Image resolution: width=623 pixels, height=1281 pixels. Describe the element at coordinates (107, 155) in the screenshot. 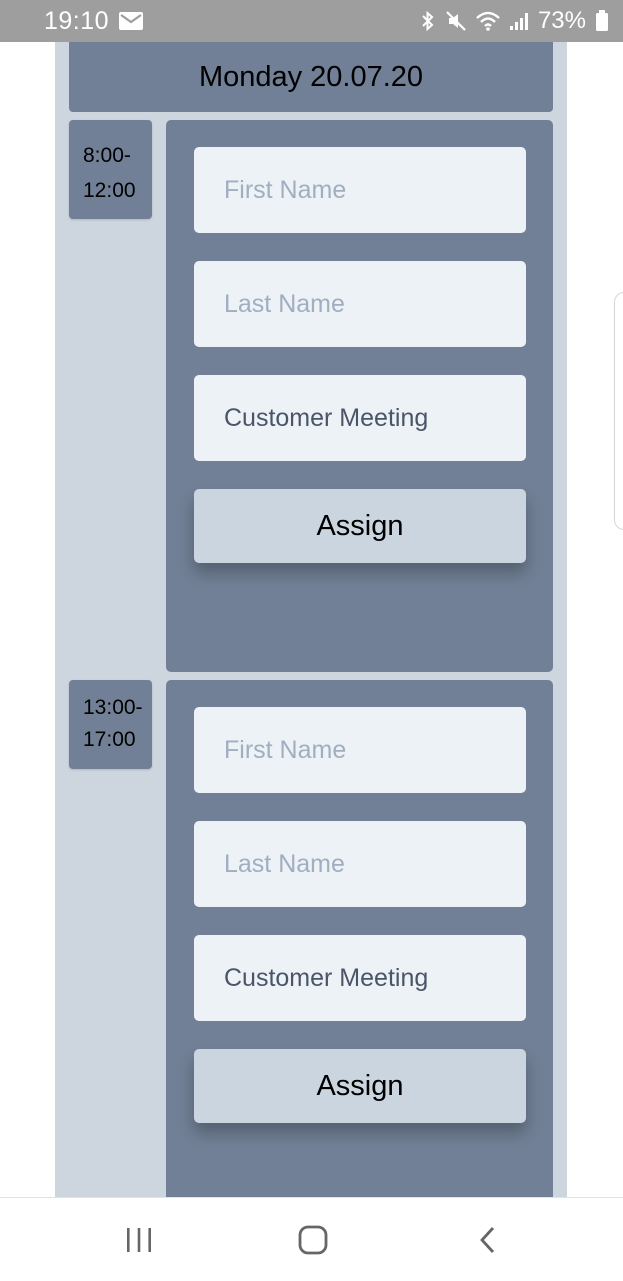

I see `time-start: 8:00-` at that location.